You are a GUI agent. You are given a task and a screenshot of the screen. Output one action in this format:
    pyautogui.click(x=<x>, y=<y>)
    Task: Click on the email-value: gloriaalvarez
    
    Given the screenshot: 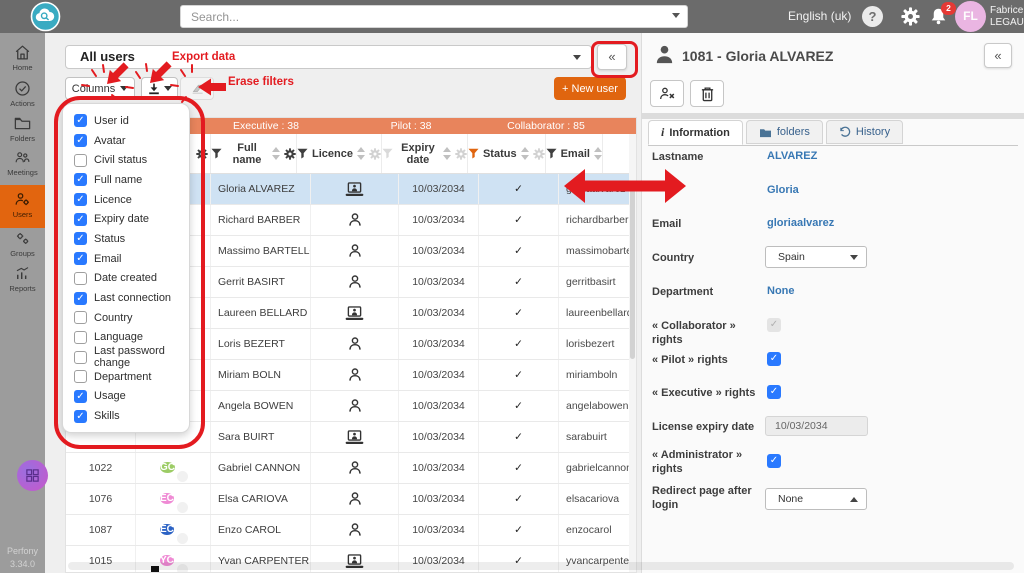 What is the action you would take?
    pyautogui.click(x=800, y=223)
    